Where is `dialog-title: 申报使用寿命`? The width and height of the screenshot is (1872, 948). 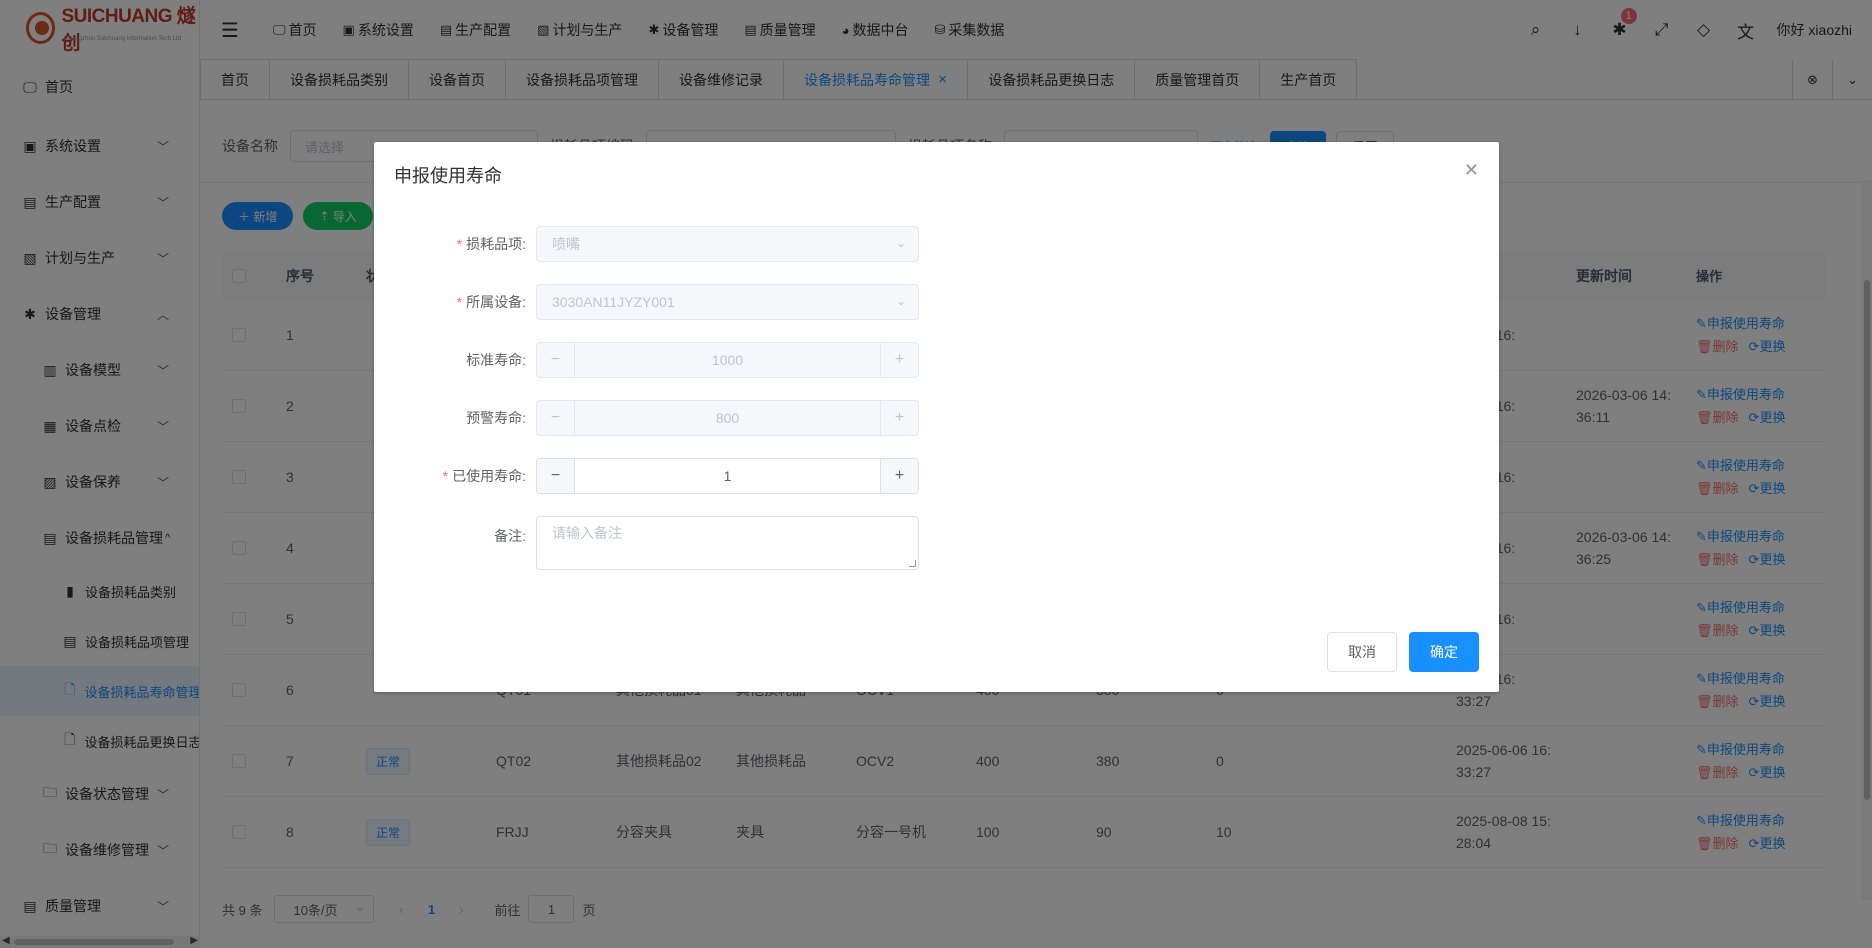
dialog-title: 申报使用寿命 is located at coordinates (448, 176).